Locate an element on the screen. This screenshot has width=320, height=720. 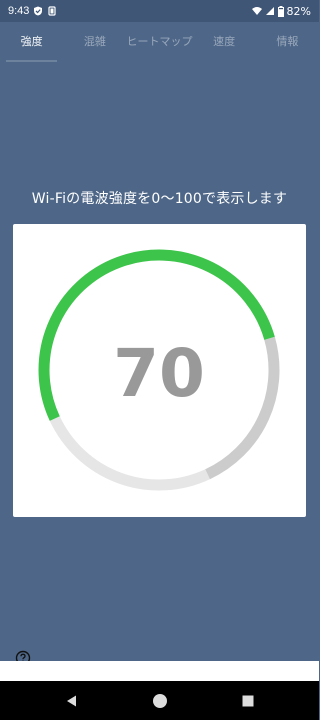
gauge-right-arc is located at coordinates (242, 408).